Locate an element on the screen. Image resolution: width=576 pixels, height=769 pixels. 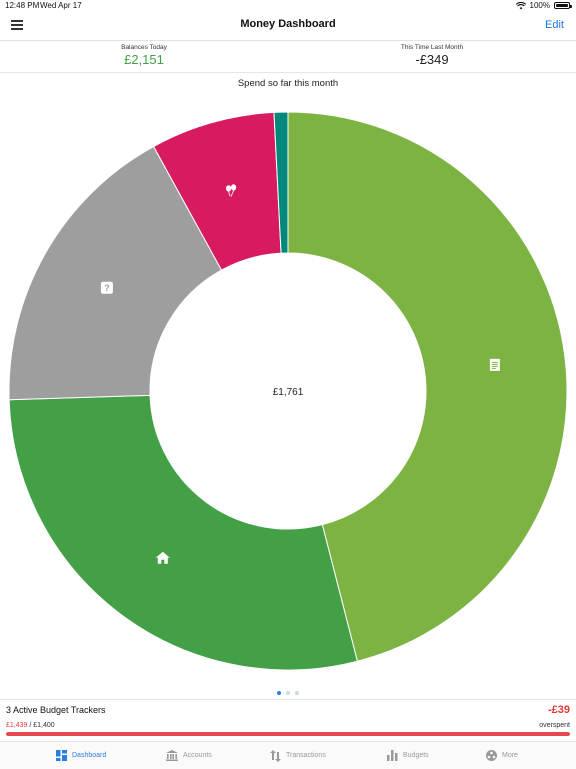
status-date: Wed Apr 17 is located at coordinates (61, 5).